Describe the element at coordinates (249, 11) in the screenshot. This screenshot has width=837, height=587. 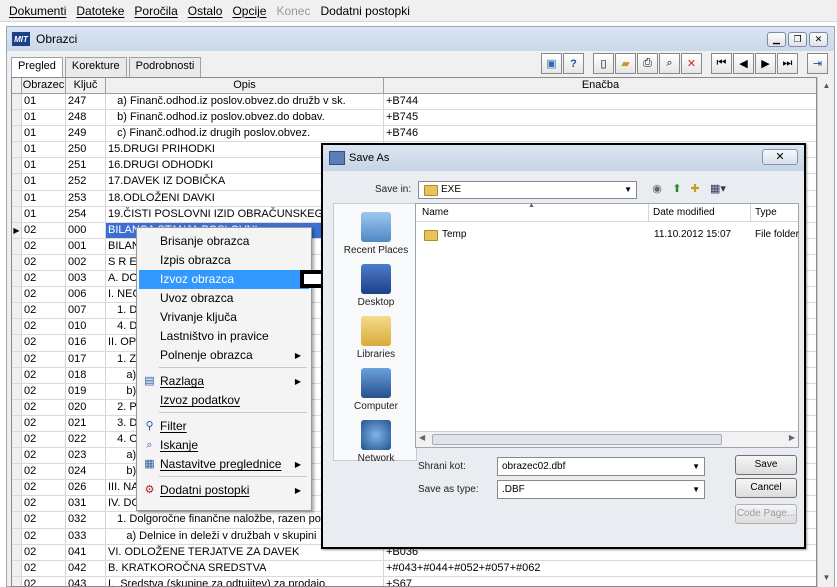
I see `menu-opcije: Opcije` at that location.